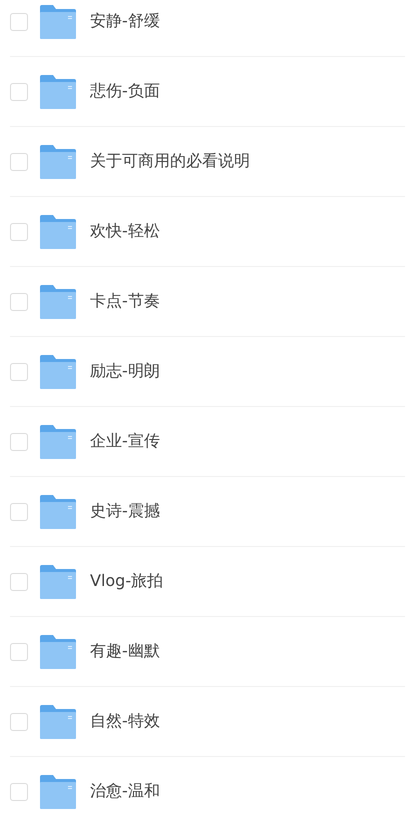 The width and height of the screenshot is (409, 824). I want to click on folder-name: 企业-宣传, so click(125, 441).